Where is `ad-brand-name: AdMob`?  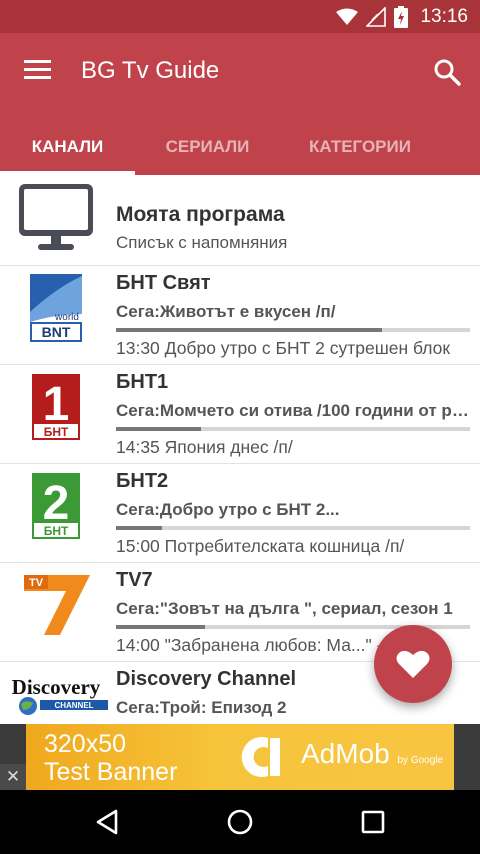 ad-brand-name: AdMob is located at coordinates (345, 753).